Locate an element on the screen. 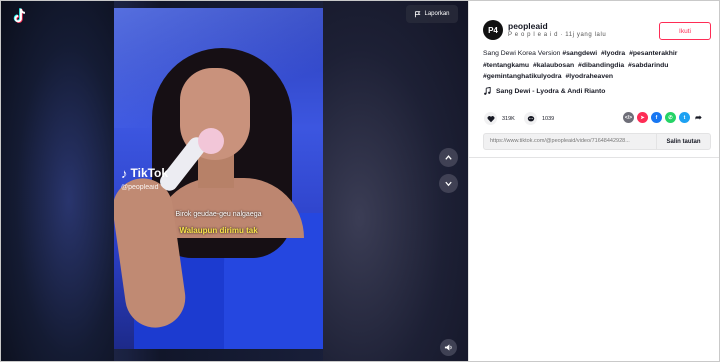  subtitle-line-1: Birok geudae-geu nalgaega is located at coordinates (218, 214).